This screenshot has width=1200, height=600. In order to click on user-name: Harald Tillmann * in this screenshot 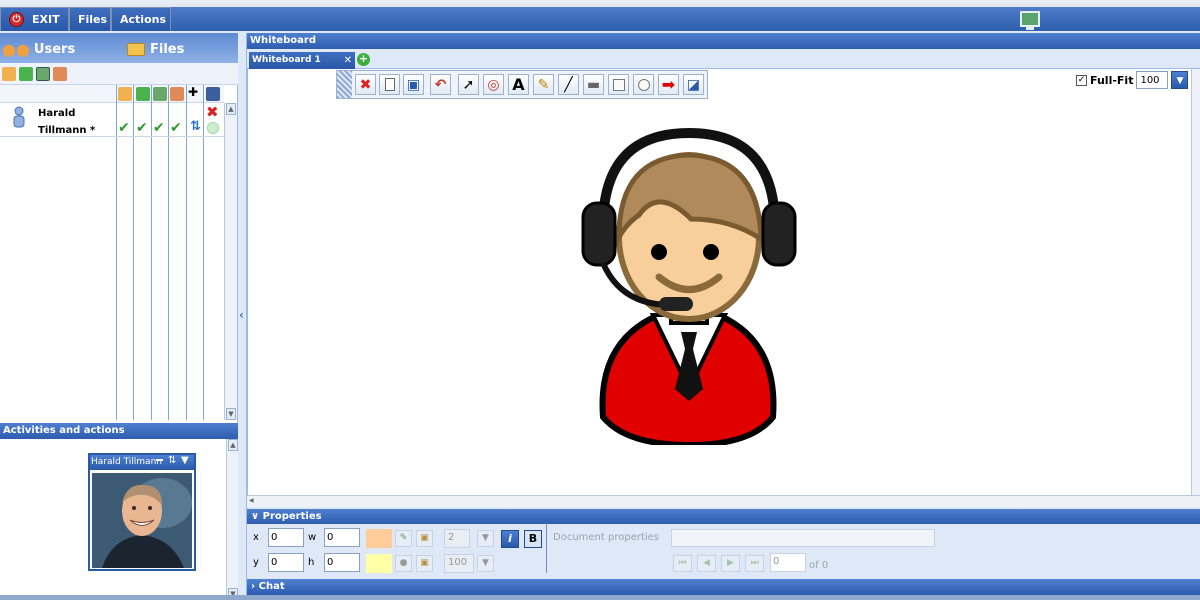, I will do `click(78, 122)`.